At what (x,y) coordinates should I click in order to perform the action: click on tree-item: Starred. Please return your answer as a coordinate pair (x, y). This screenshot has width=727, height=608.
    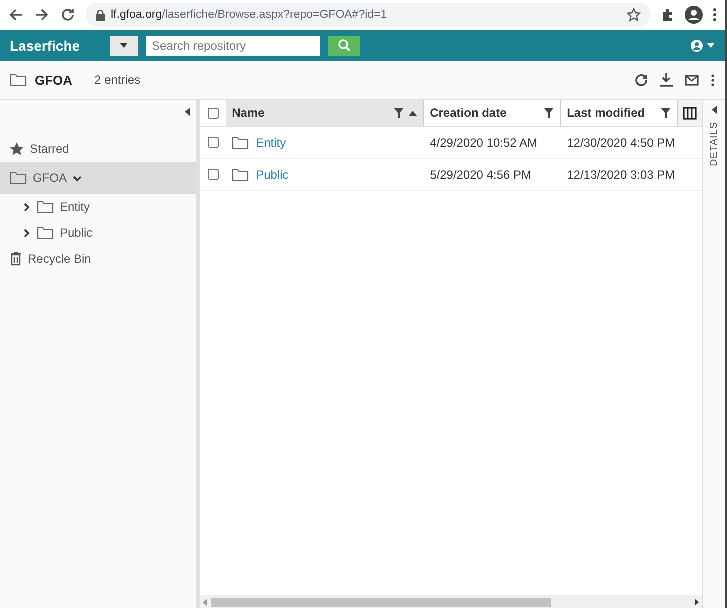
    Looking at the image, I should click on (98, 149).